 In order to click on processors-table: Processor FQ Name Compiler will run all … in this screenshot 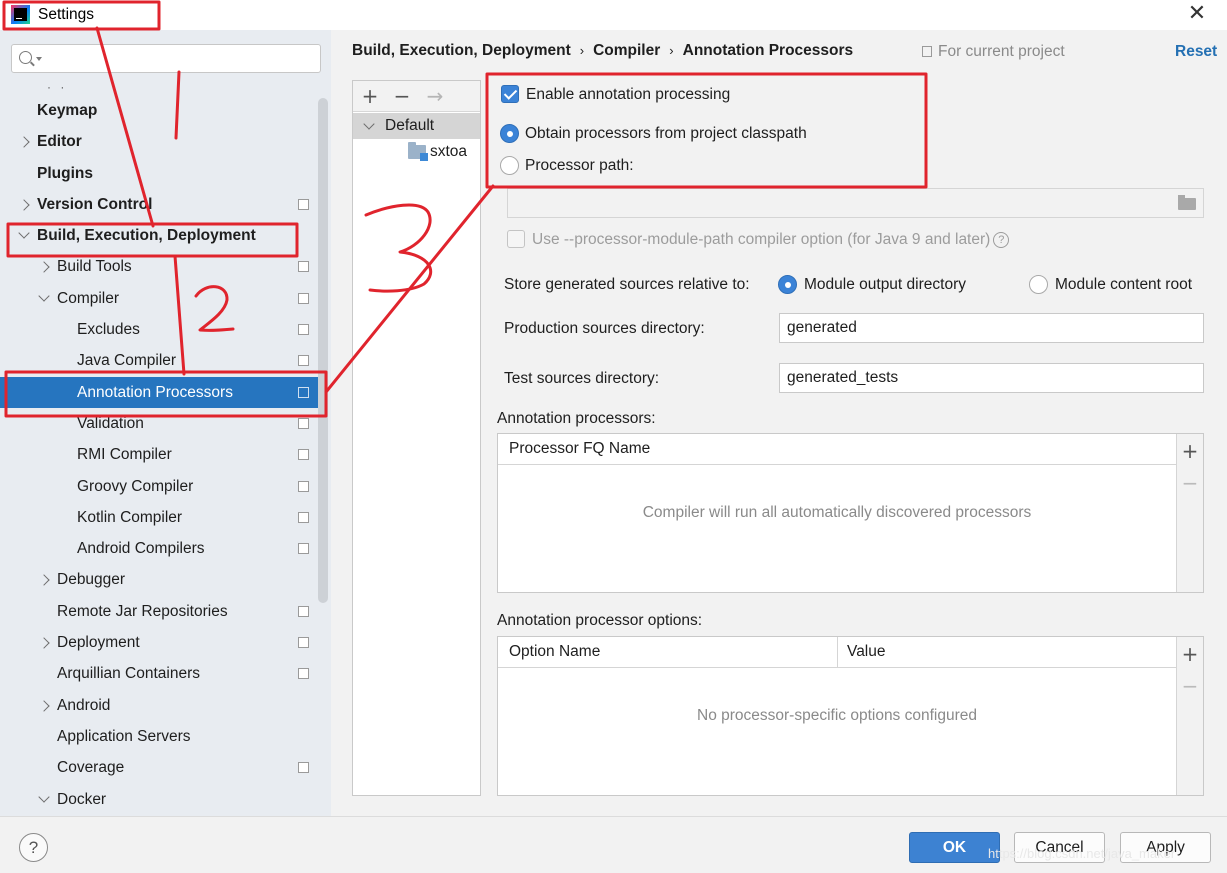, I will do `click(850, 513)`.